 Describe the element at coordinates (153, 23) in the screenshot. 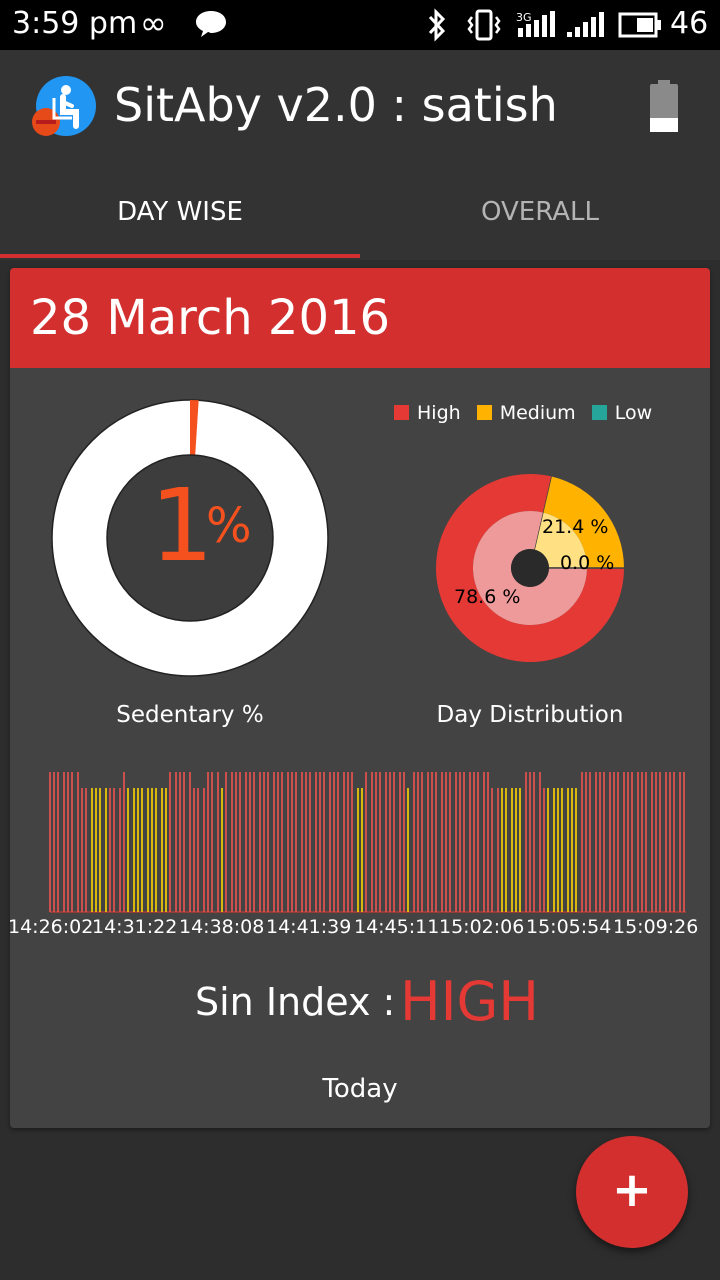

I see `infinity-icon: ∞` at that location.